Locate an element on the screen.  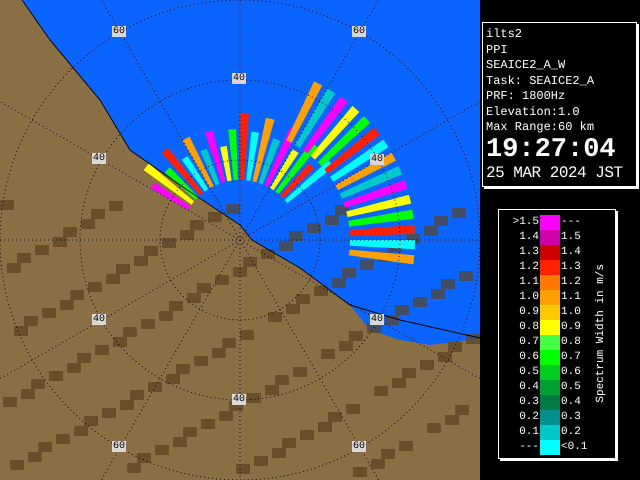
legend-upper-value: 0.7 is located at coordinates (571, 357).